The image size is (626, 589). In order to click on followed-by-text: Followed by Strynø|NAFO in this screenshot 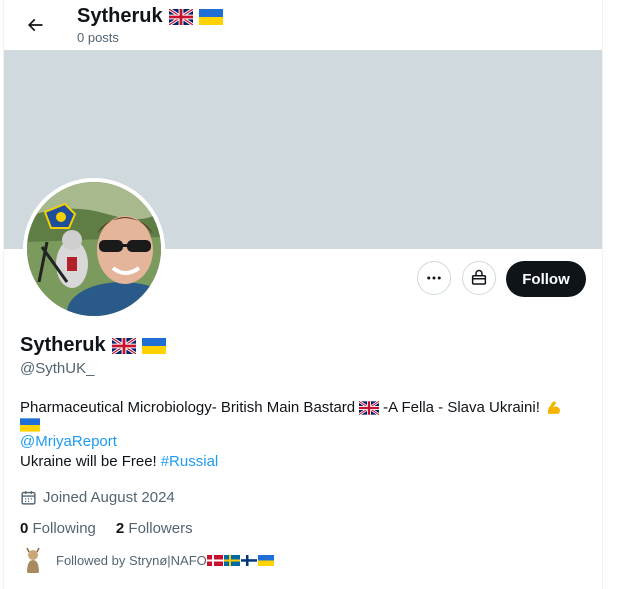, I will do `click(131, 560)`.